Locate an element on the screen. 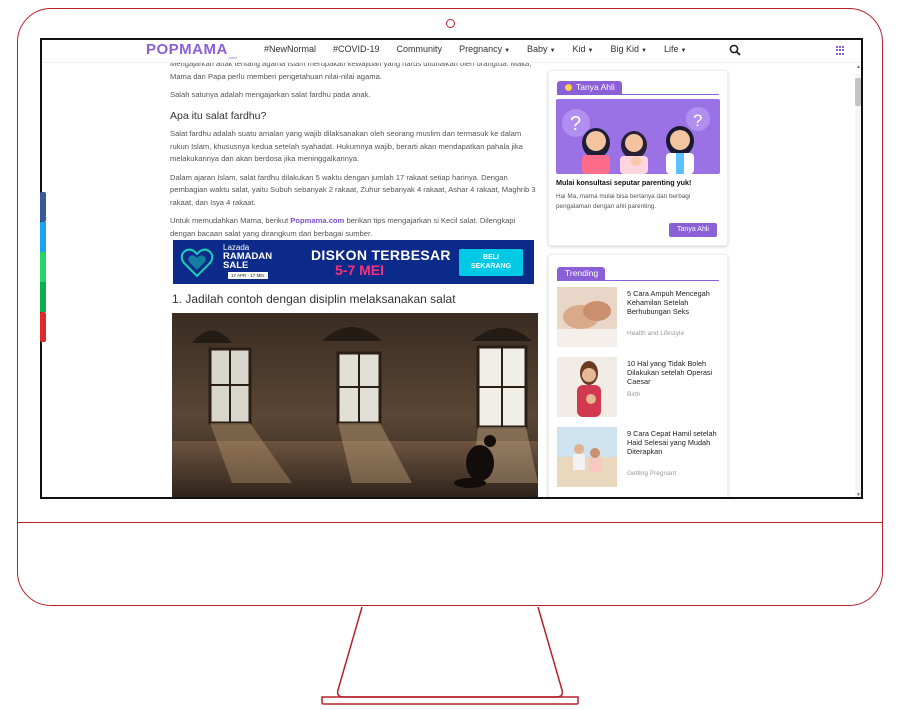 The height and width of the screenshot is (710, 900). scrollbar-track is located at coordinates (858, 285).